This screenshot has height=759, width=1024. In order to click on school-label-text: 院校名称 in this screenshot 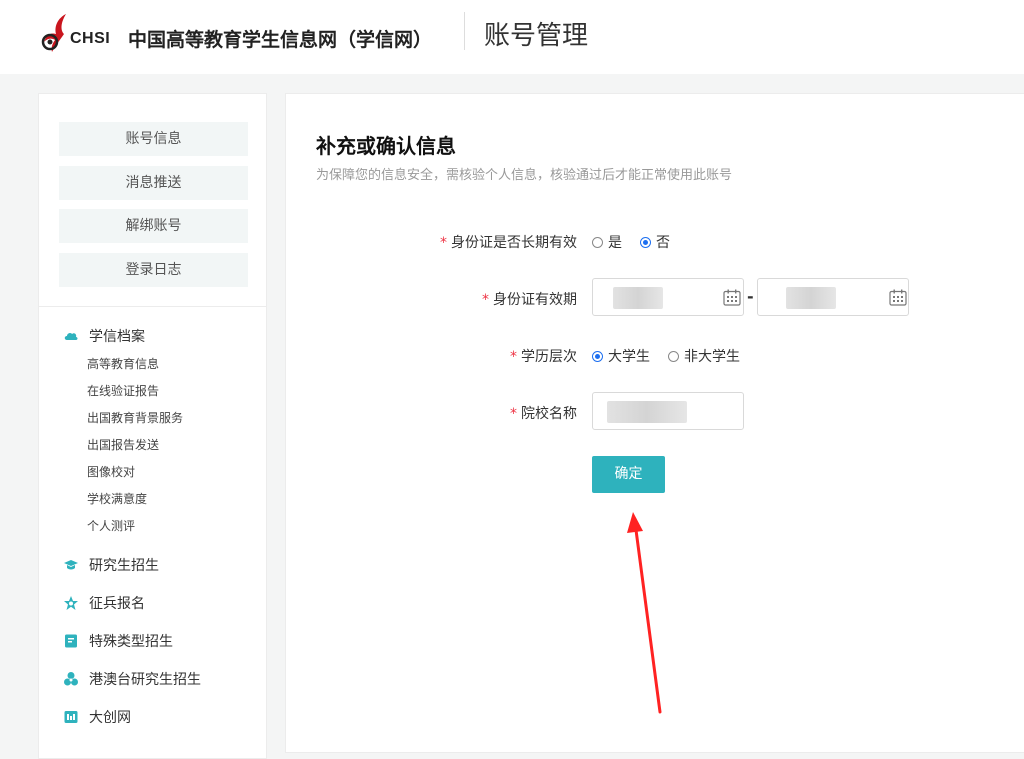, I will do `click(549, 414)`.